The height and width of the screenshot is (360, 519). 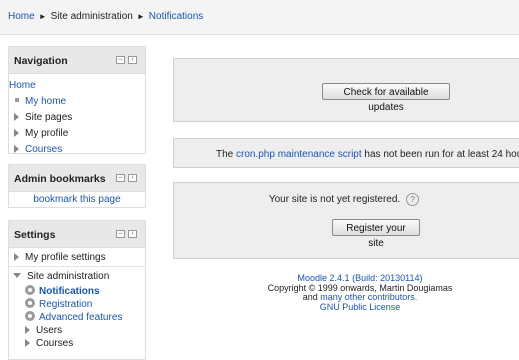 What do you see at coordinates (17, 100) in the screenshot?
I see `bullet-icon` at bounding box center [17, 100].